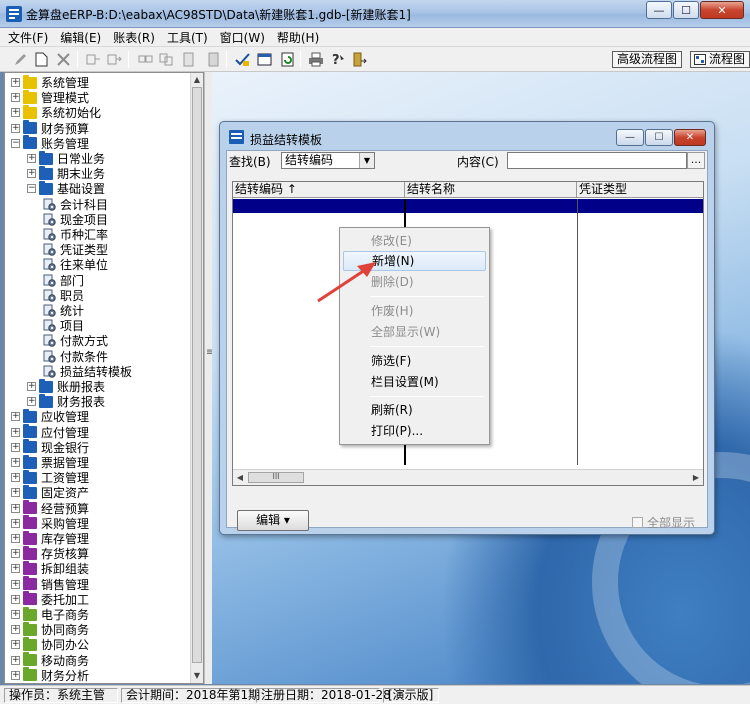 Image resolution: width=750 pixels, height=704 pixels. Describe the element at coordinates (414, 332) in the screenshot. I see `ctx-show-all: 全部显示(W)` at that location.